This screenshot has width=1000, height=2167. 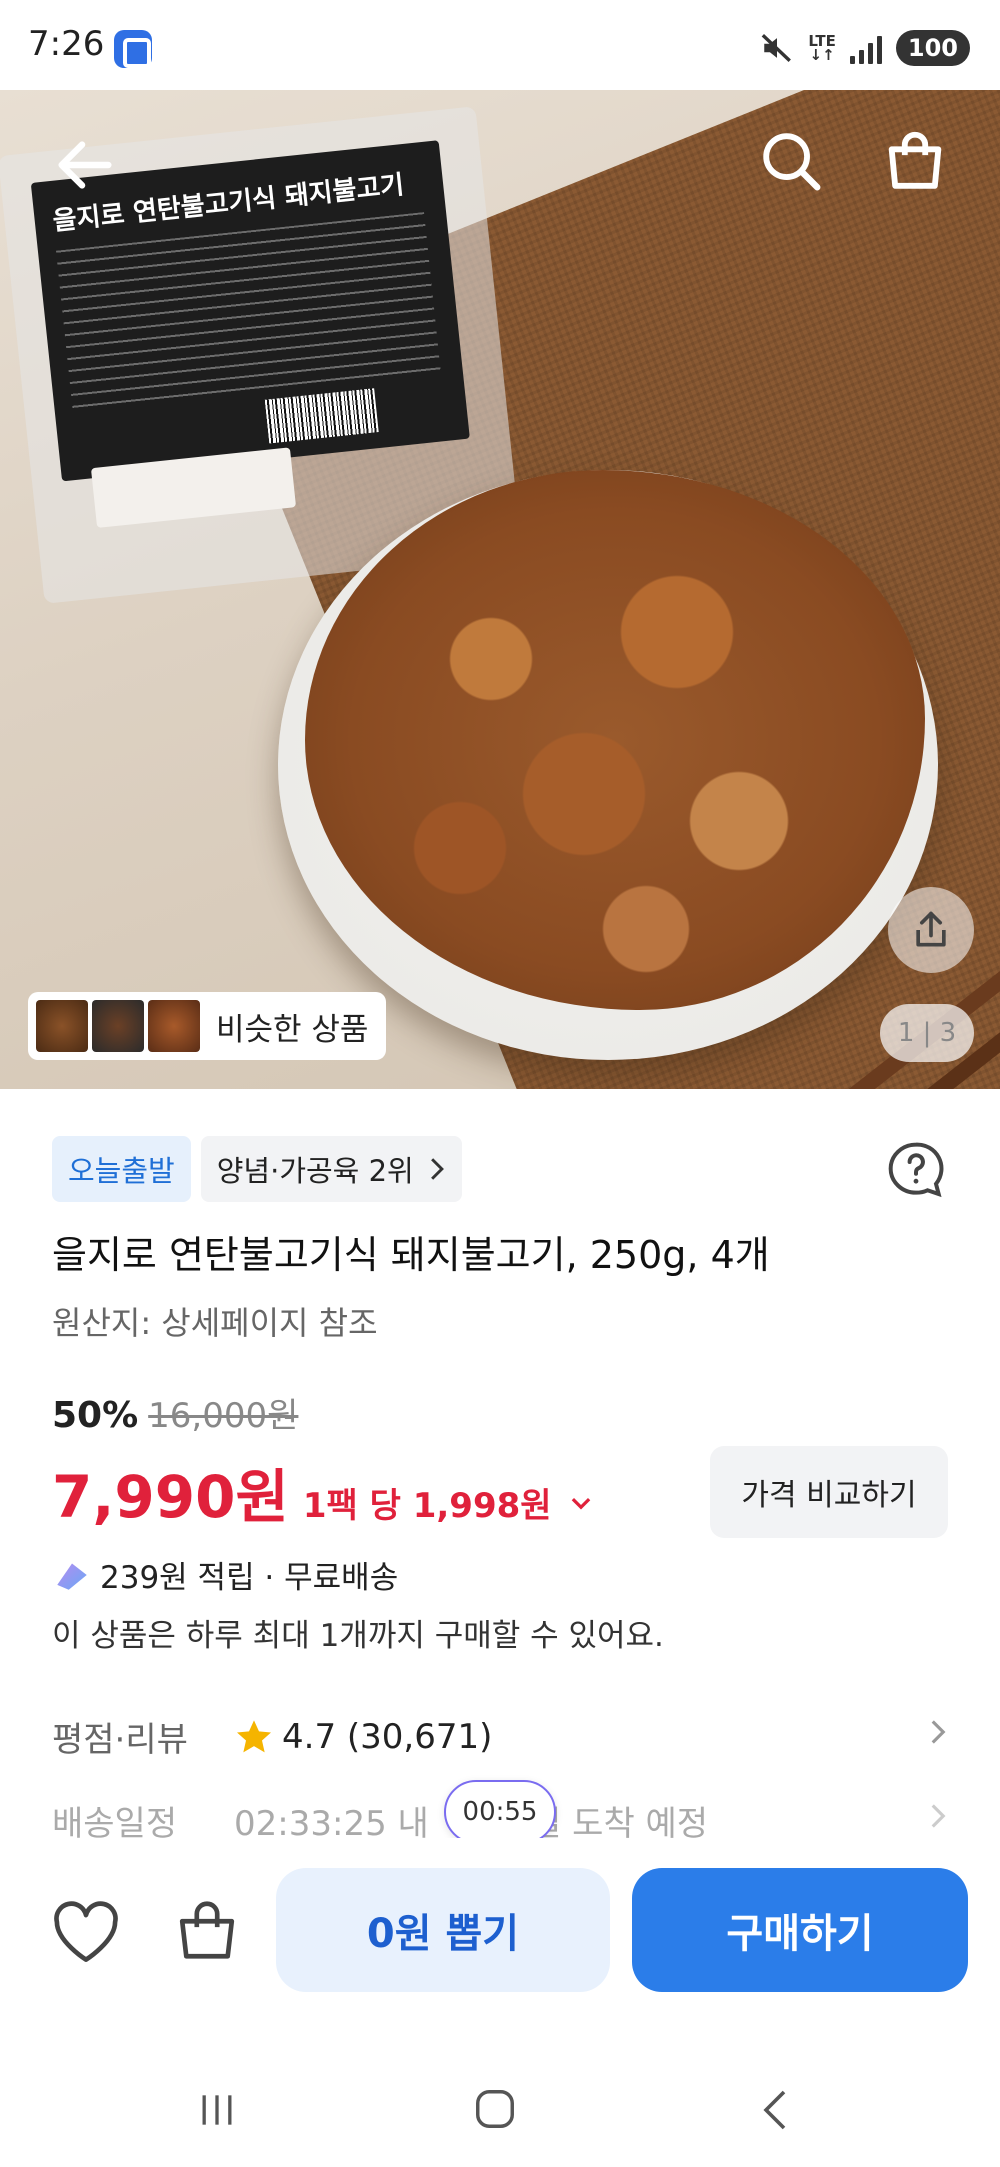 What do you see at coordinates (121, 1169) in the screenshot?
I see `today-shipping-badge: 오늘출발` at bounding box center [121, 1169].